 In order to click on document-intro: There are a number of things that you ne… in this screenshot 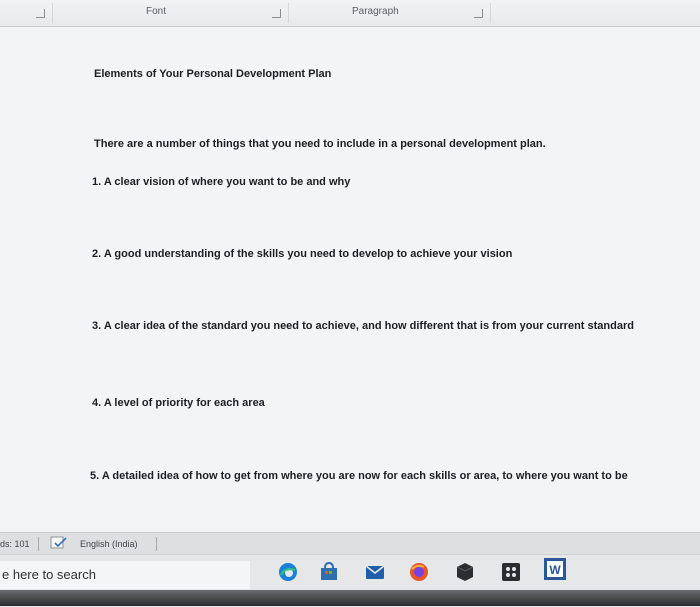, I will do `click(320, 144)`.